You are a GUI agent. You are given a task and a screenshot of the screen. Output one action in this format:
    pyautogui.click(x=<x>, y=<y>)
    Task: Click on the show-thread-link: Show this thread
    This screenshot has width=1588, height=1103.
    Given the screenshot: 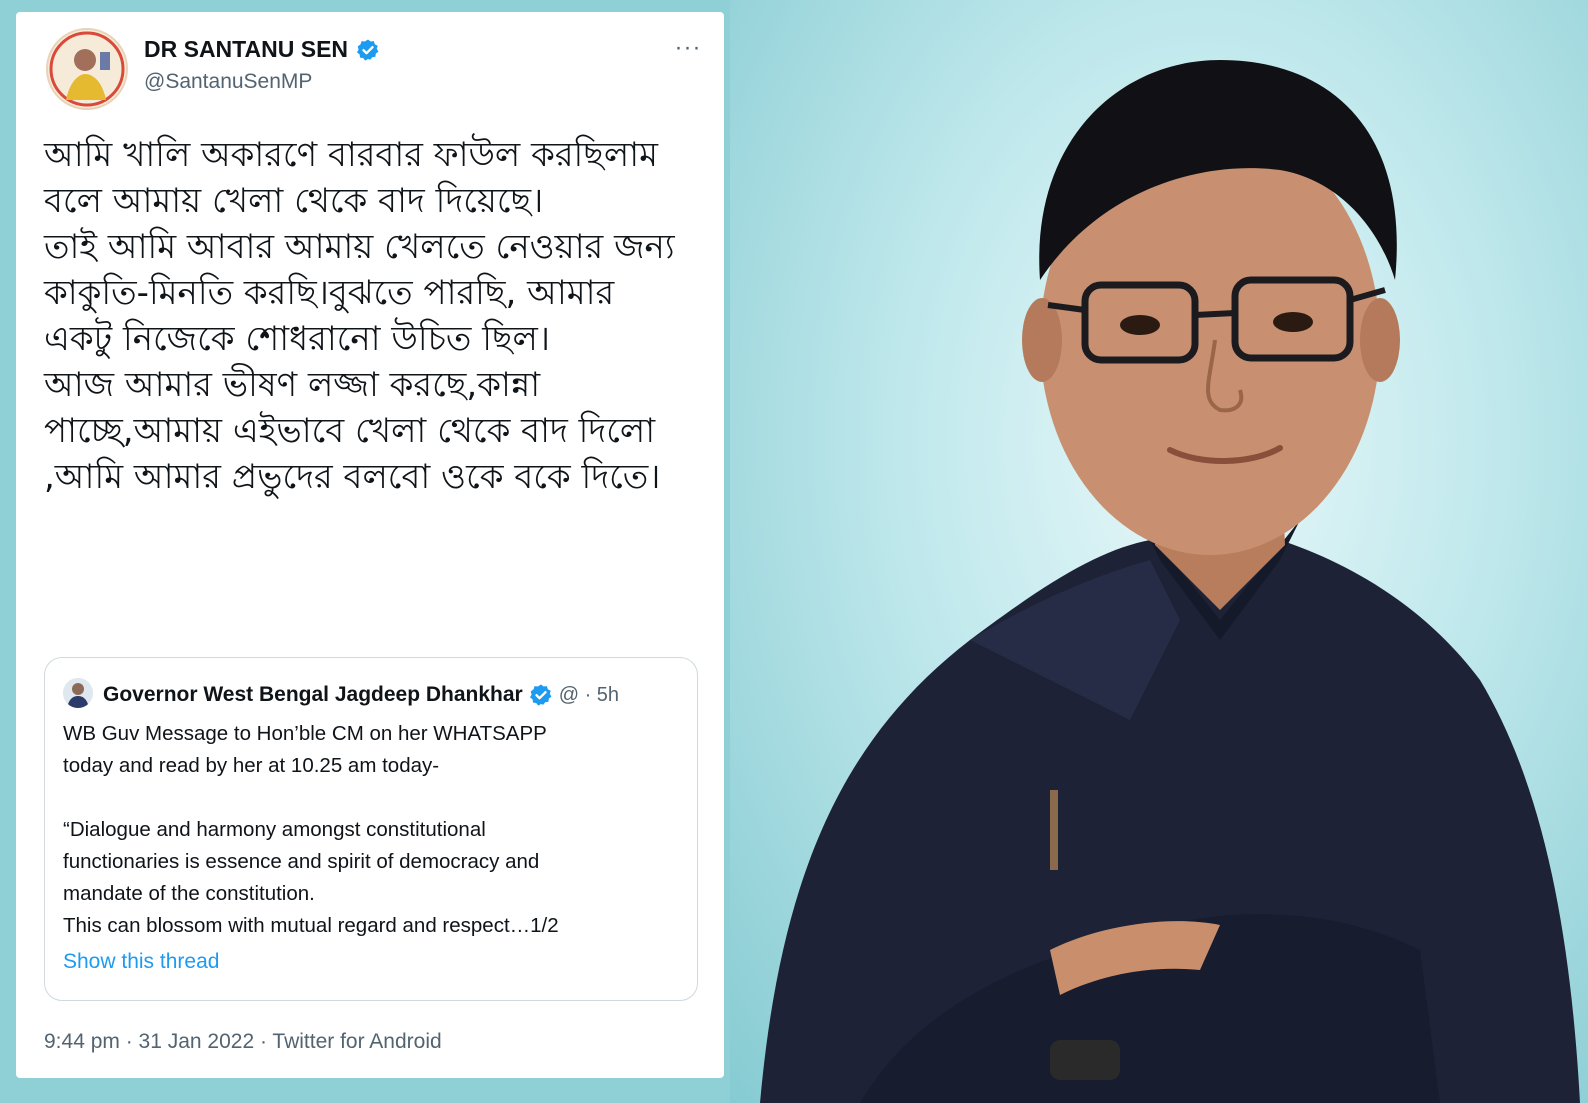 What is the action you would take?
    pyautogui.click(x=141, y=962)
    